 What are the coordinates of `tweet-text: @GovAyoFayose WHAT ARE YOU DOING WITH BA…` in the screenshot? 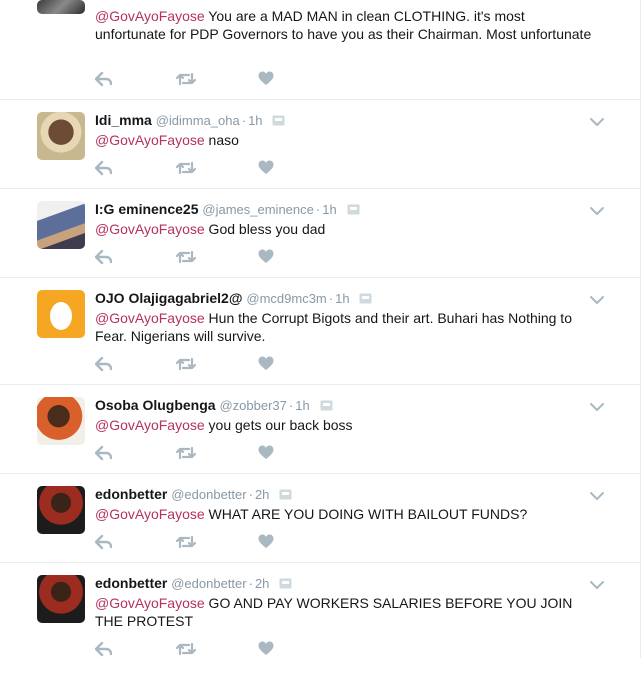 It's located at (311, 514).